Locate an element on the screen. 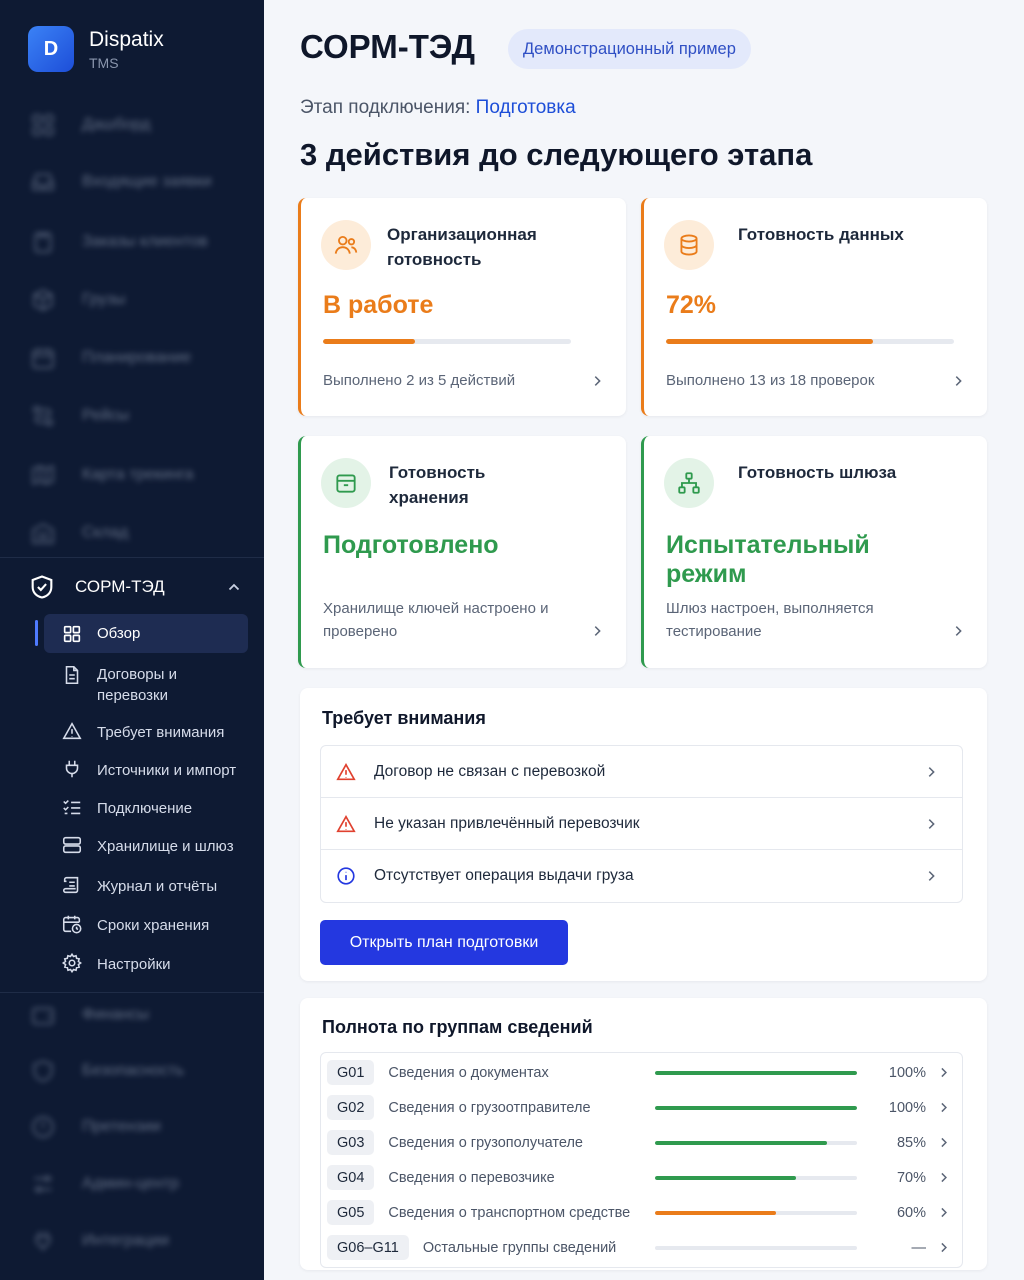  sidebar-item-warehouse: Склад is located at coordinates (79, 533).